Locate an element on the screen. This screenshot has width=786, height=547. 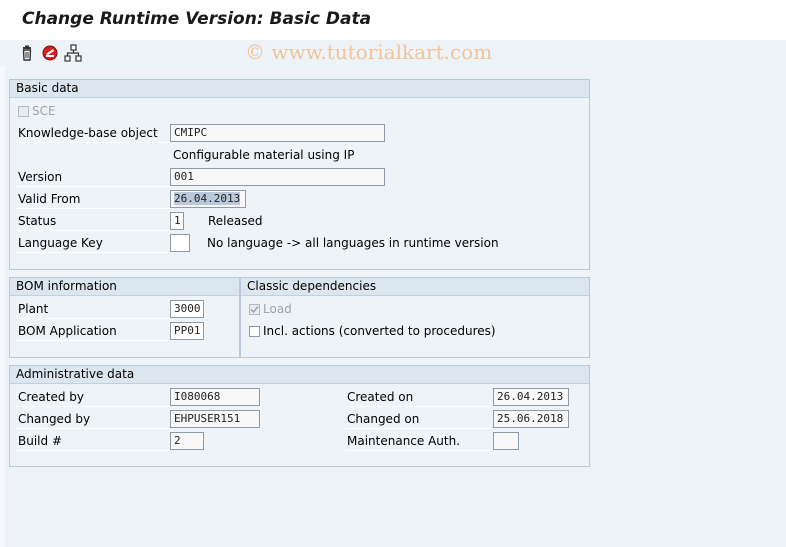
kb-object-label: Knowledge-base object is located at coordinates (88, 133).